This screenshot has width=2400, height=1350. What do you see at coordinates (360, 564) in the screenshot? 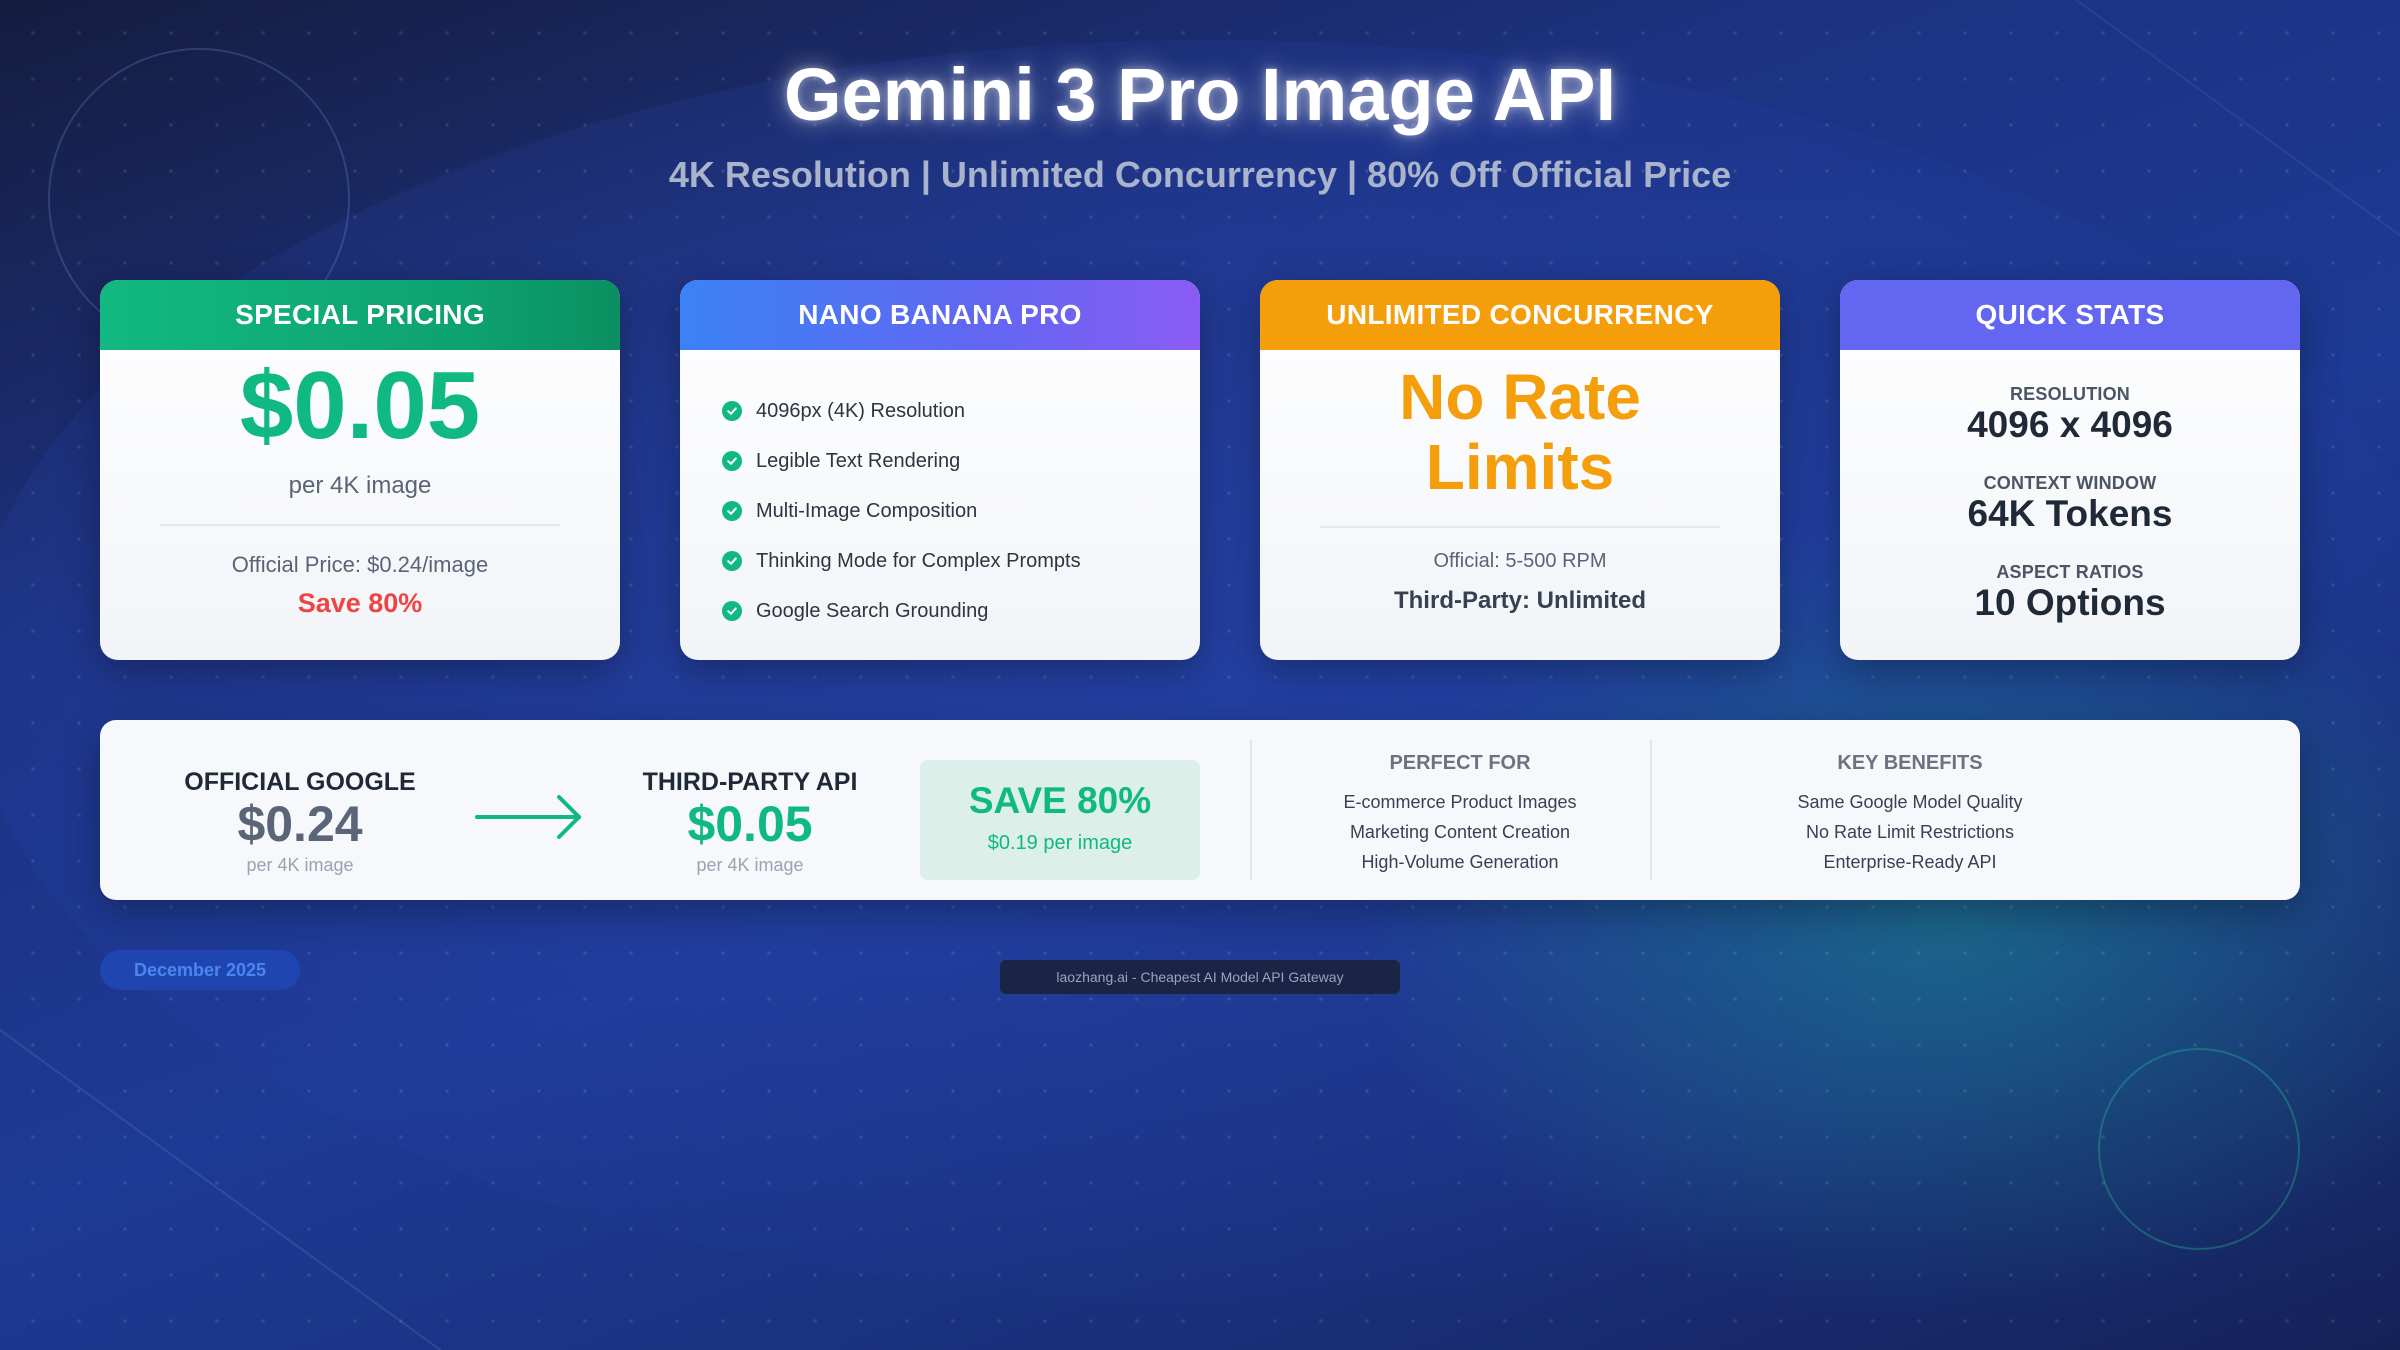
I see `official-price: Official Price: $0.24/image` at bounding box center [360, 564].